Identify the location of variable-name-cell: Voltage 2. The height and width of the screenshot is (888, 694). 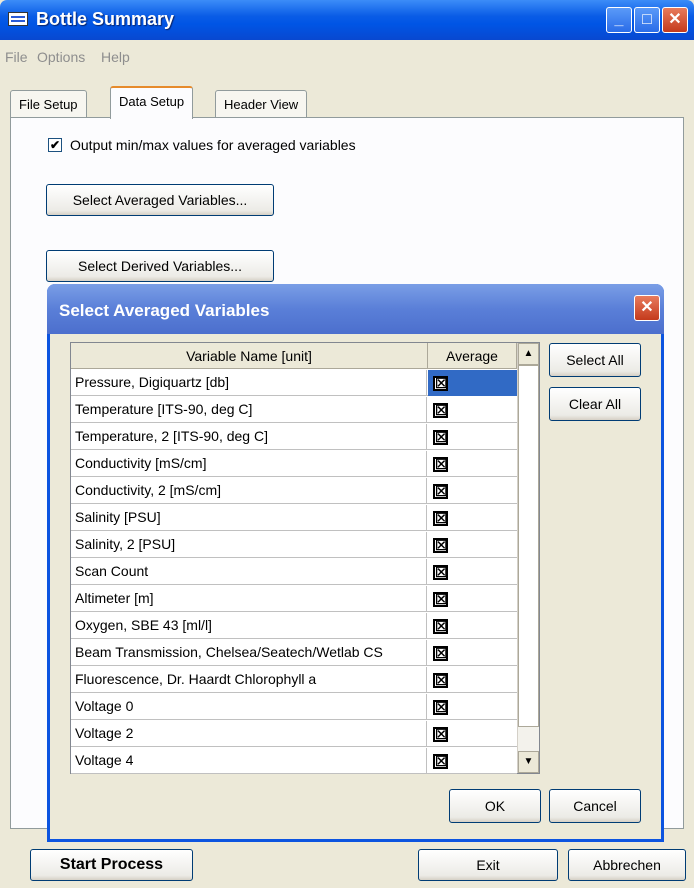
(249, 734).